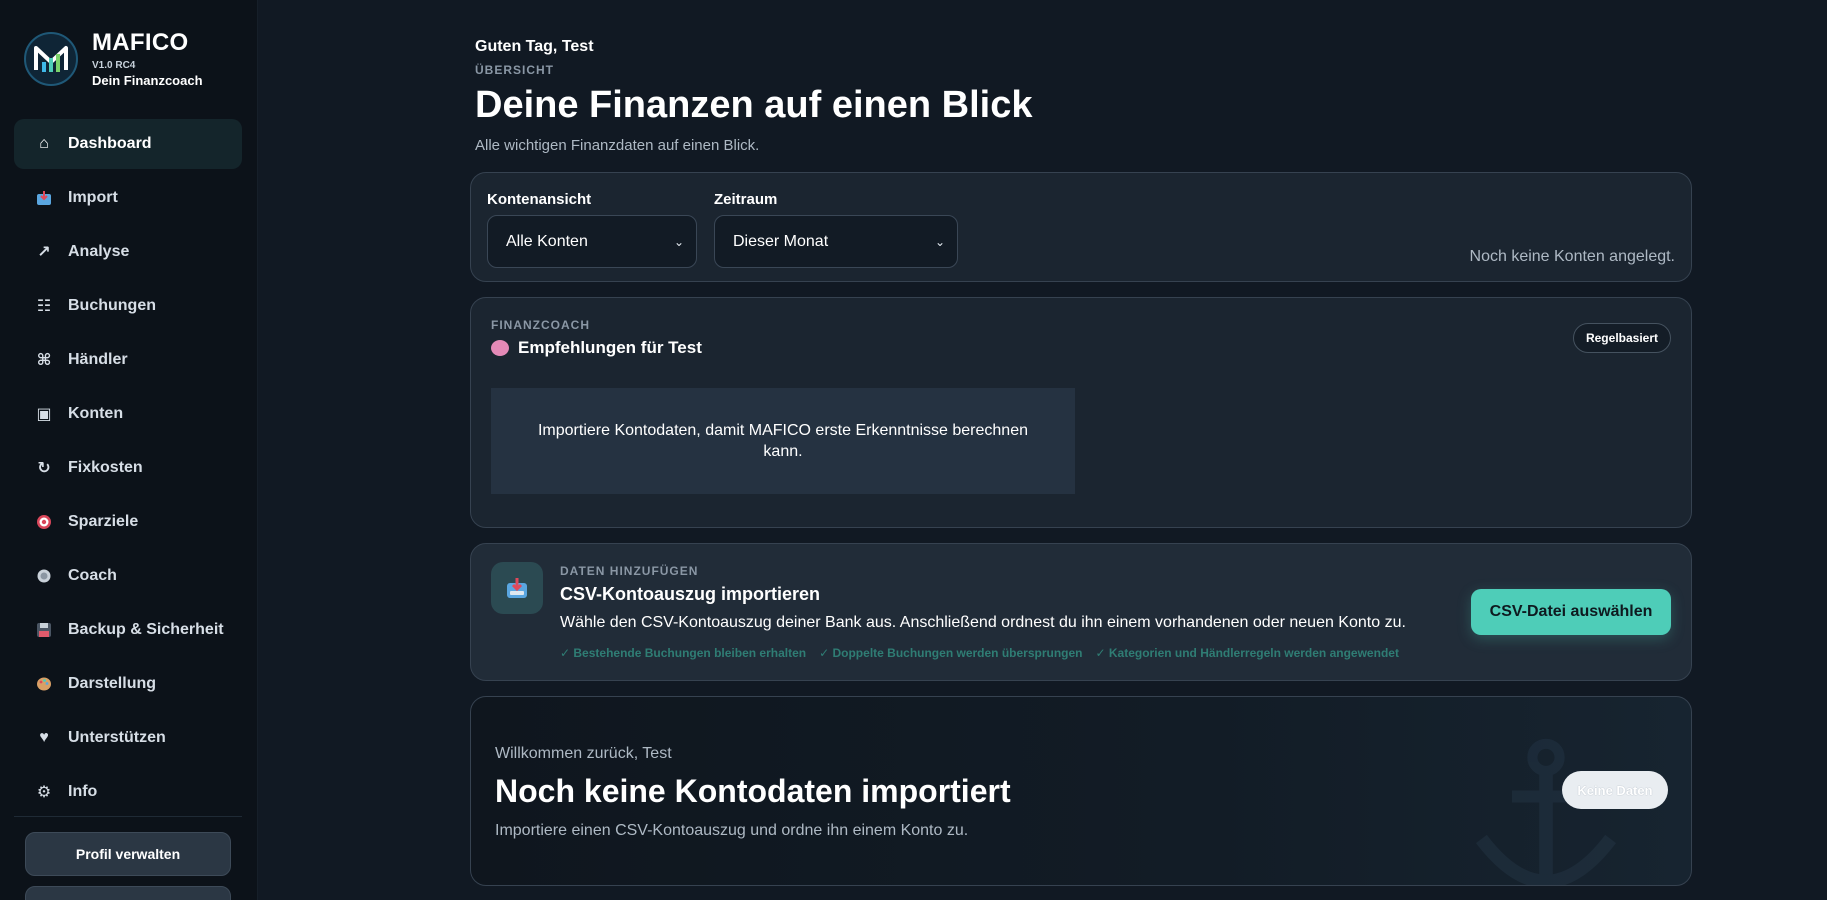 This screenshot has height=900, width=1827. I want to click on greeting: Guten Tag, Test, so click(534, 46).